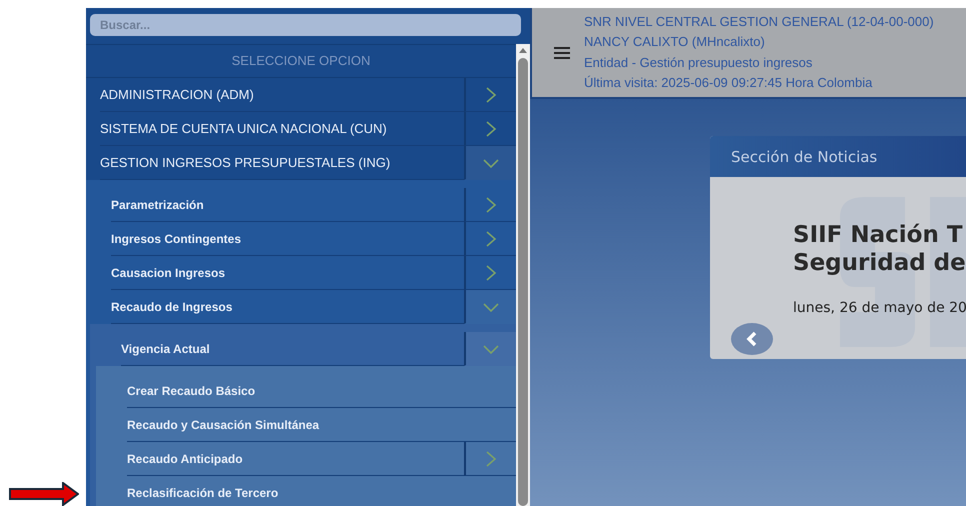 Image resolution: width=966 pixels, height=506 pixels. Describe the element at coordinates (699, 62) in the screenshot. I see `header-info-text: Entidad - Gestión presupuesto ingresos` at that location.